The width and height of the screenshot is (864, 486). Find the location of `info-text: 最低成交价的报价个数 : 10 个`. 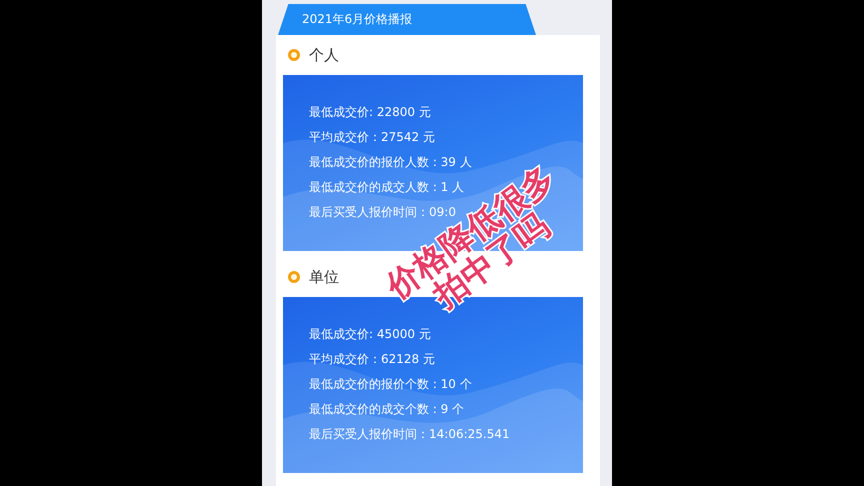

info-text: 最低成交价的报价个数 : 10 个 is located at coordinates (390, 384).